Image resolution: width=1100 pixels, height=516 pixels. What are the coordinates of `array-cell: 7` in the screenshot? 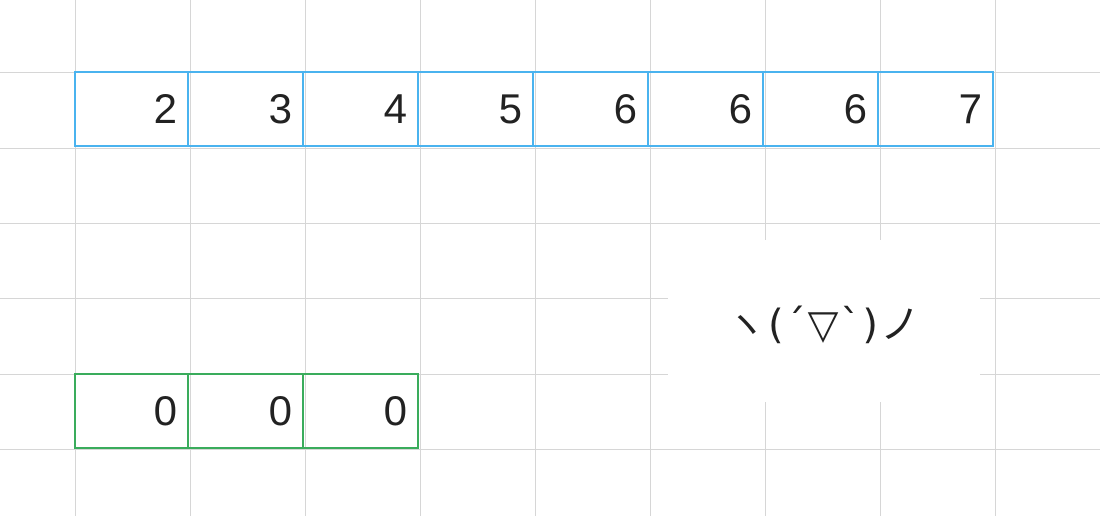 It's located at (936, 109).